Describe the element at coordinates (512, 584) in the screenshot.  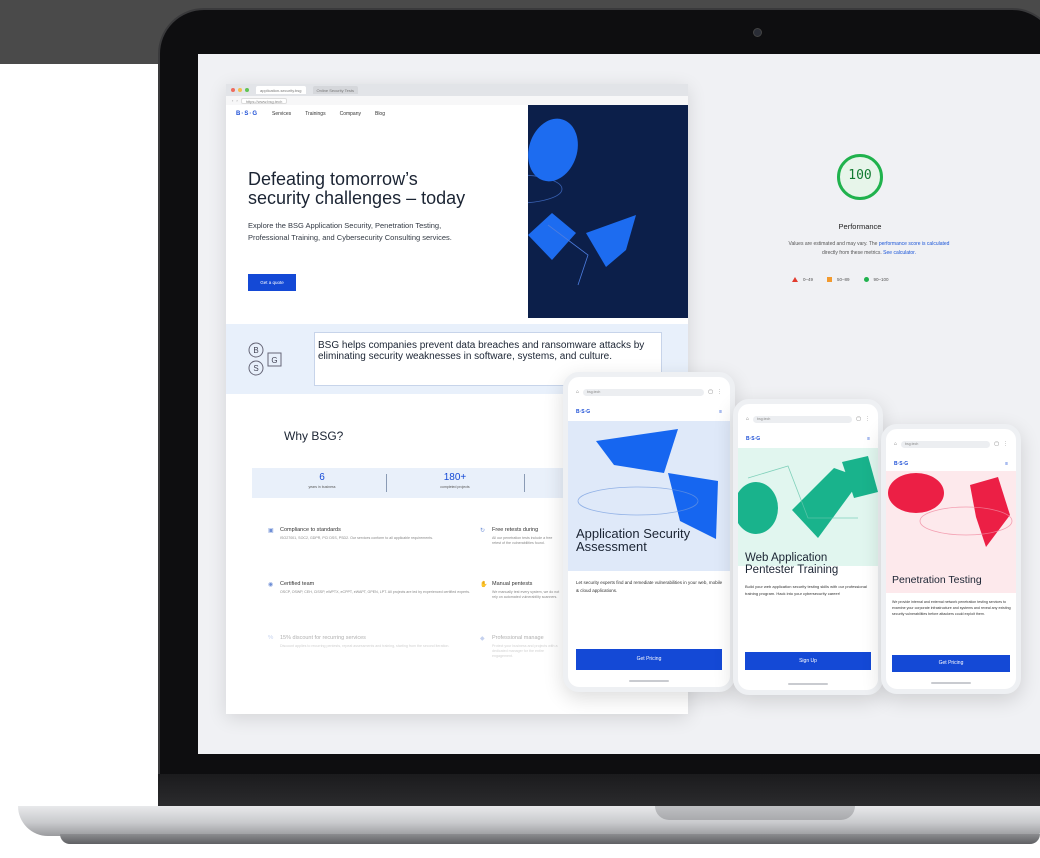
I see `feature-title: Manual pentests` at that location.